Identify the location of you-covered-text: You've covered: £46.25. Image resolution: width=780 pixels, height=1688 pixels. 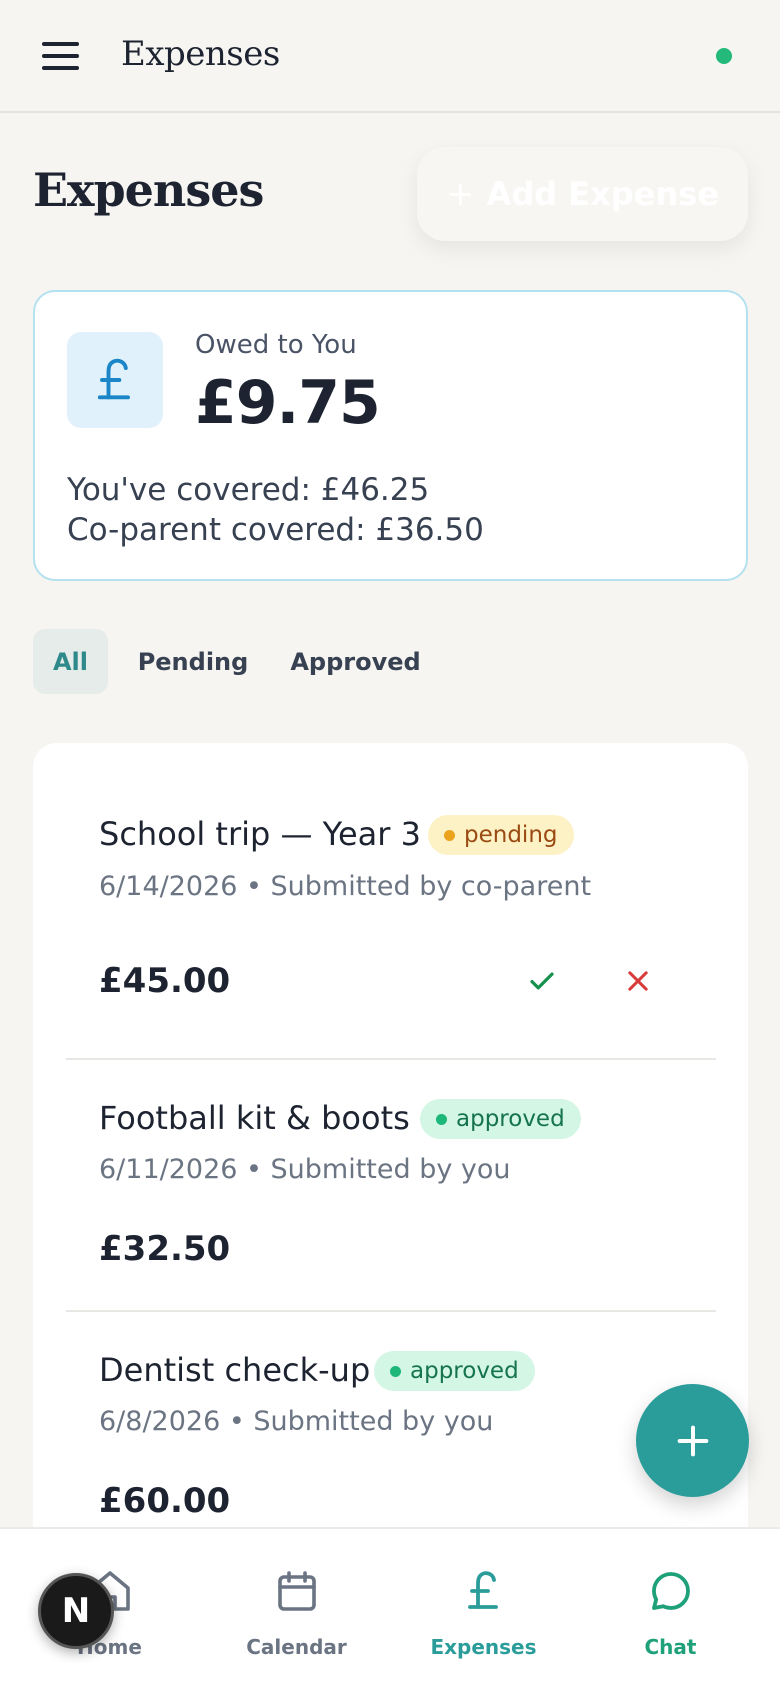
(248, 490).